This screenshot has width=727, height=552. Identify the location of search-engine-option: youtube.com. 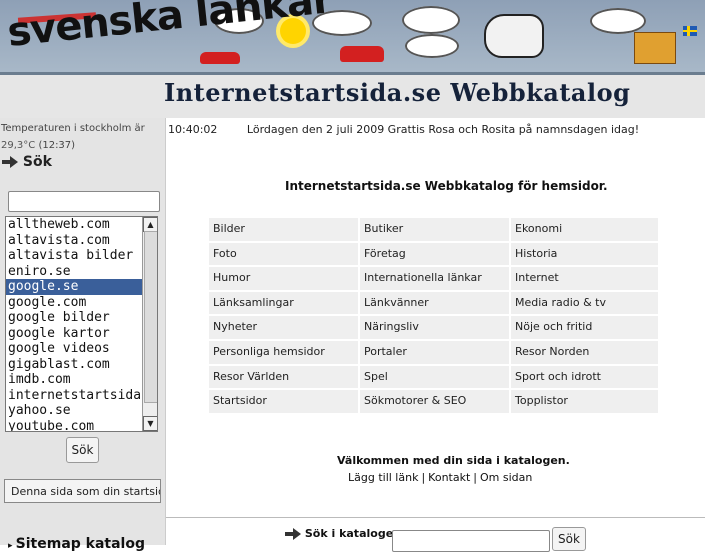
(81, 425).